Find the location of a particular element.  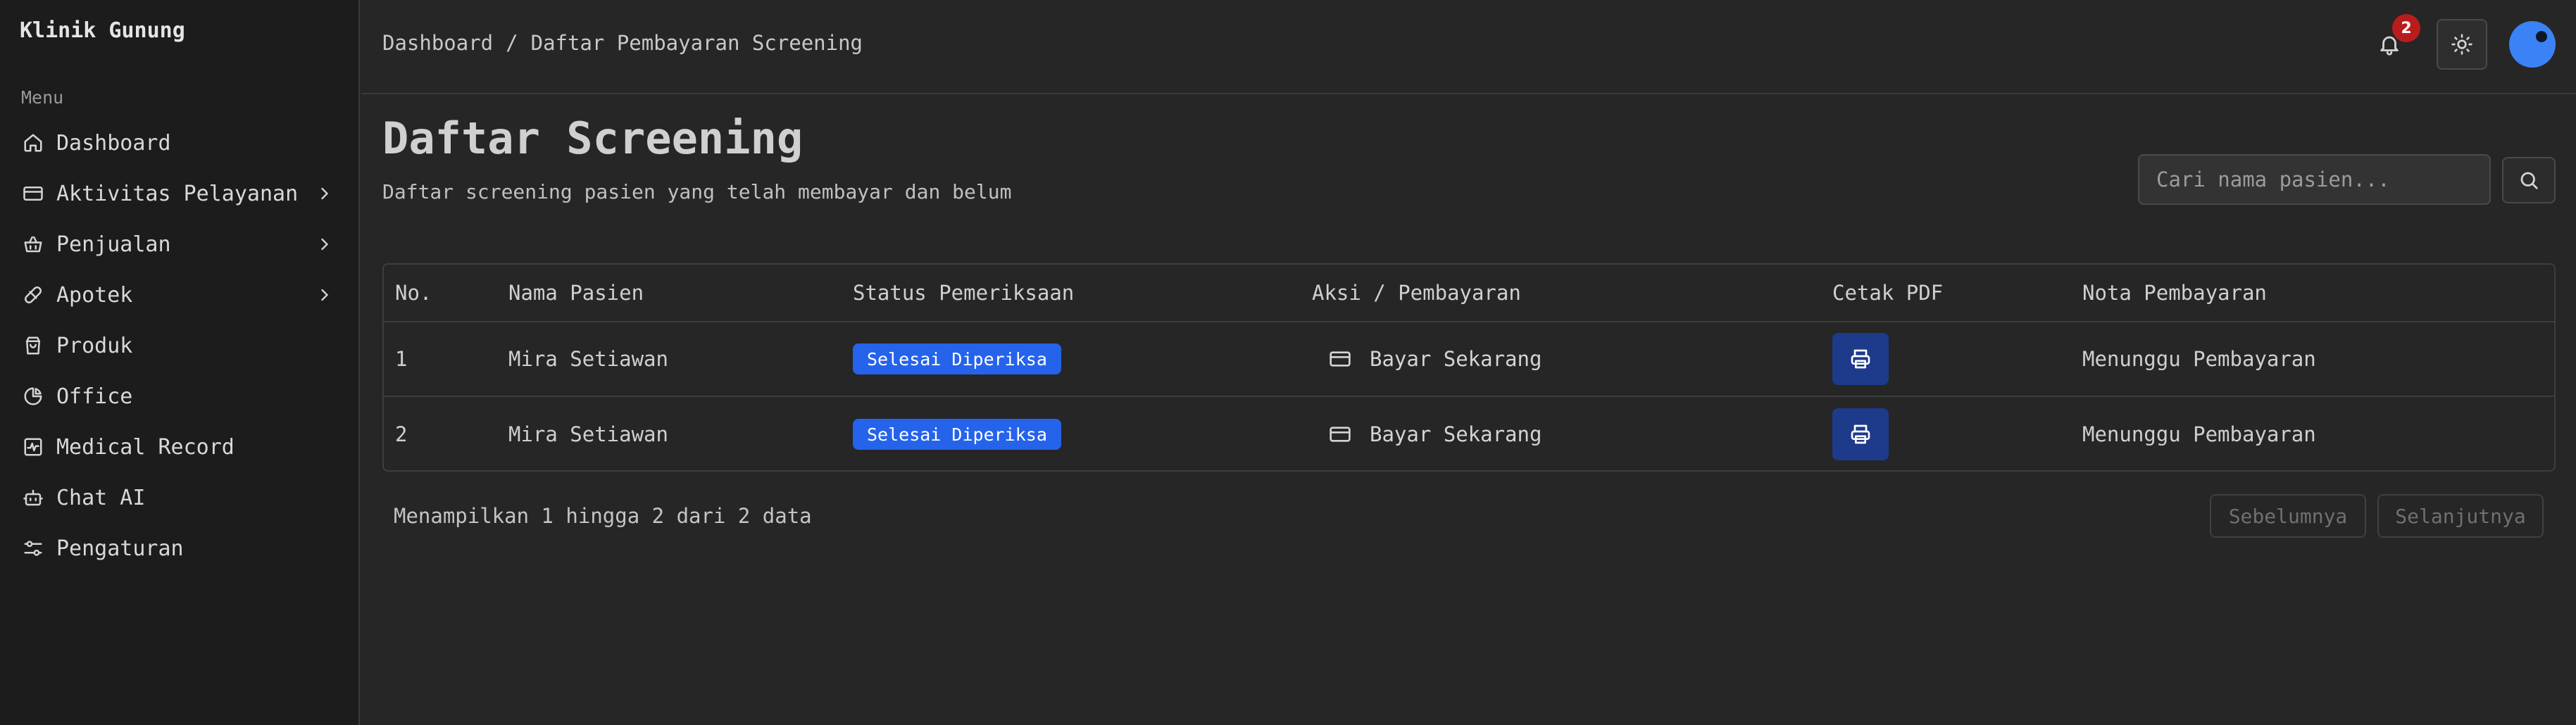

search-icon is located at coordinates (2528, 180).